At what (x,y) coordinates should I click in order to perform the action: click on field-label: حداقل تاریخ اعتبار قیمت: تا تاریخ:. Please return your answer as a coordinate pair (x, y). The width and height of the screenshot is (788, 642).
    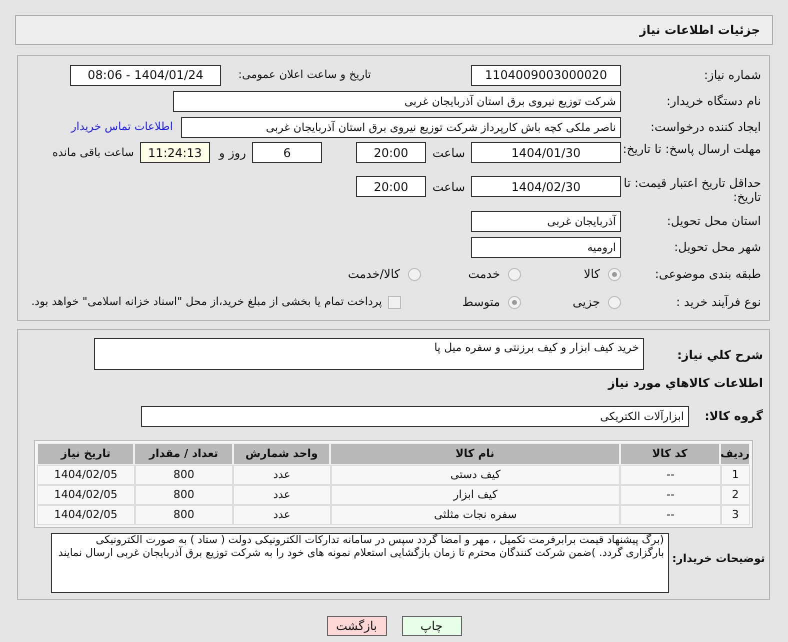
    Looking at the image, I should click on (692, 190).